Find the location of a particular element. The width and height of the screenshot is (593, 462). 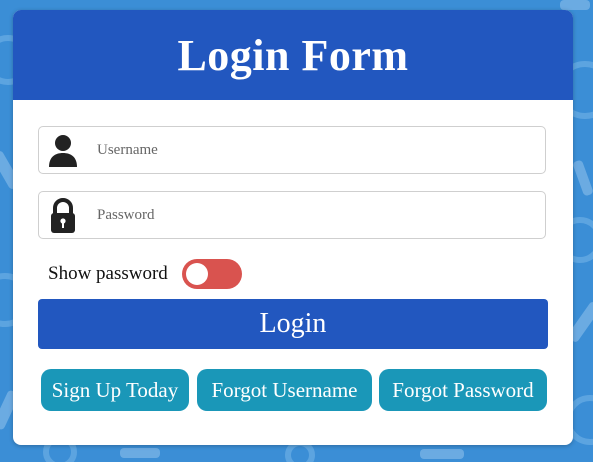

show-password-row: Show password is located at coordinates (145, 274).